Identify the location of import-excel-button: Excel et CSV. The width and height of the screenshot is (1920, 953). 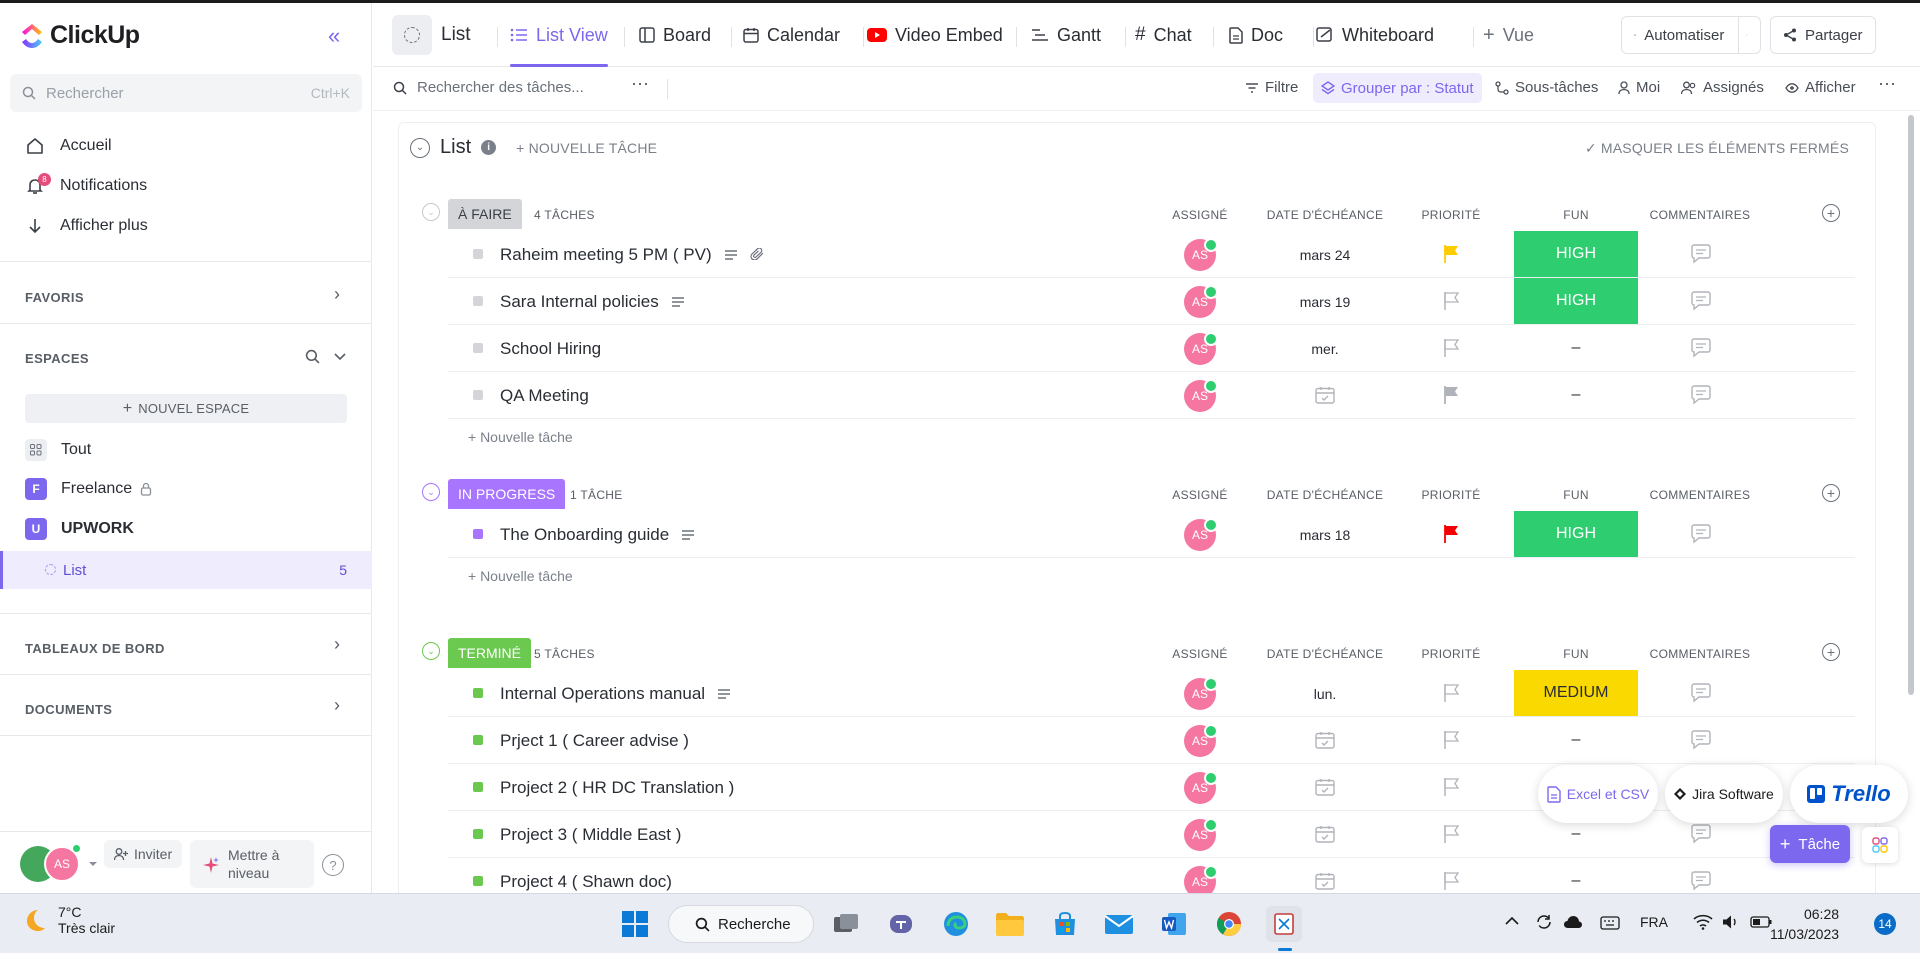
(1598, 794).